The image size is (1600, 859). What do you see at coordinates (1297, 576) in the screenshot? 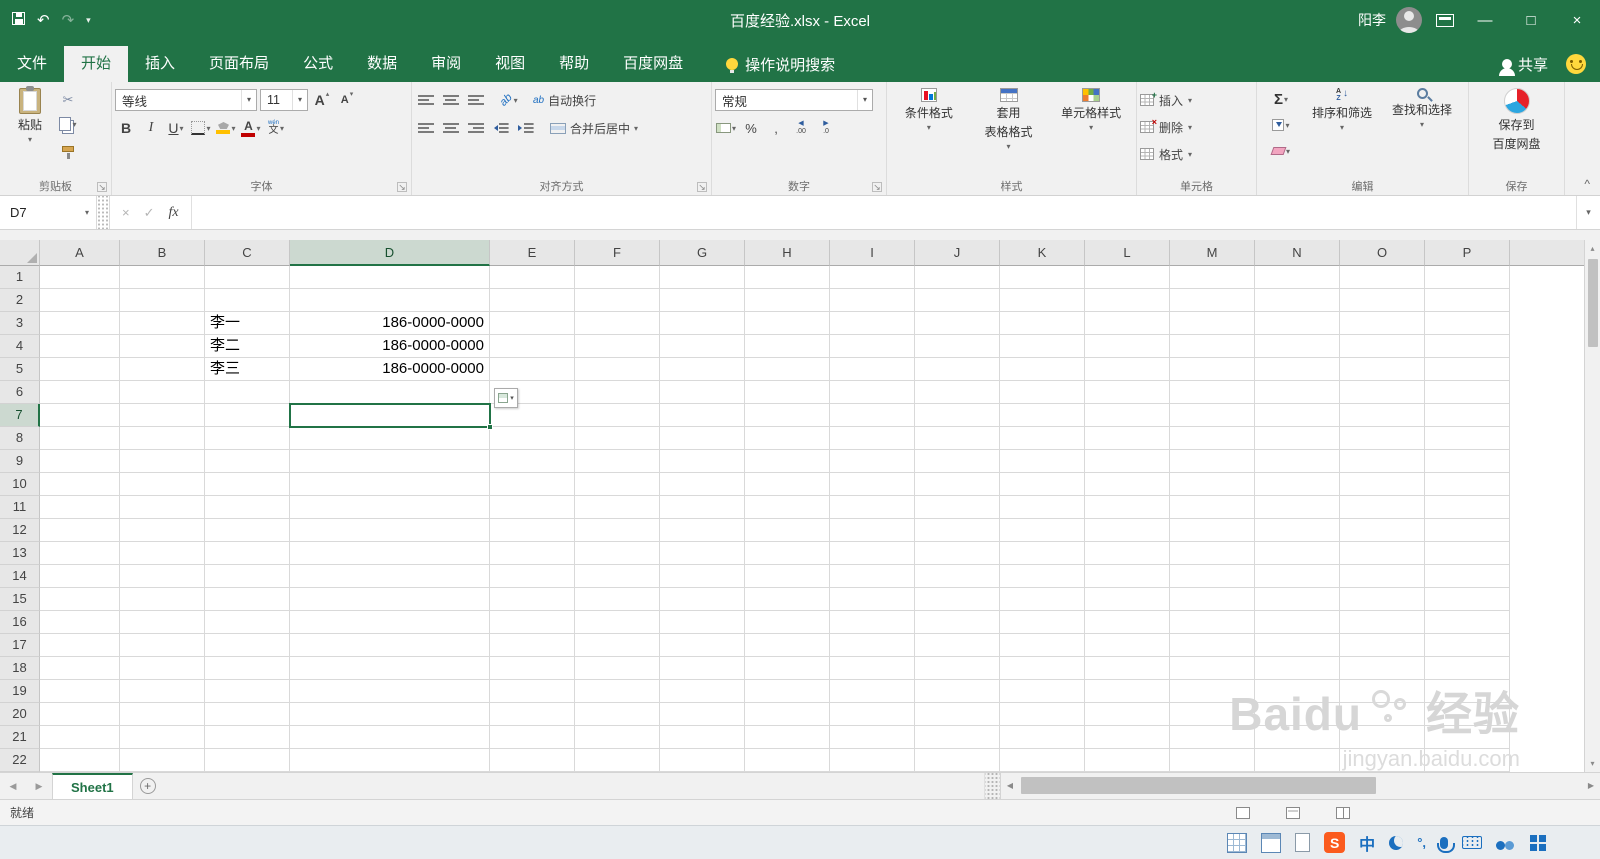
I see `cell-N14` at bounding box center [1297, 576].